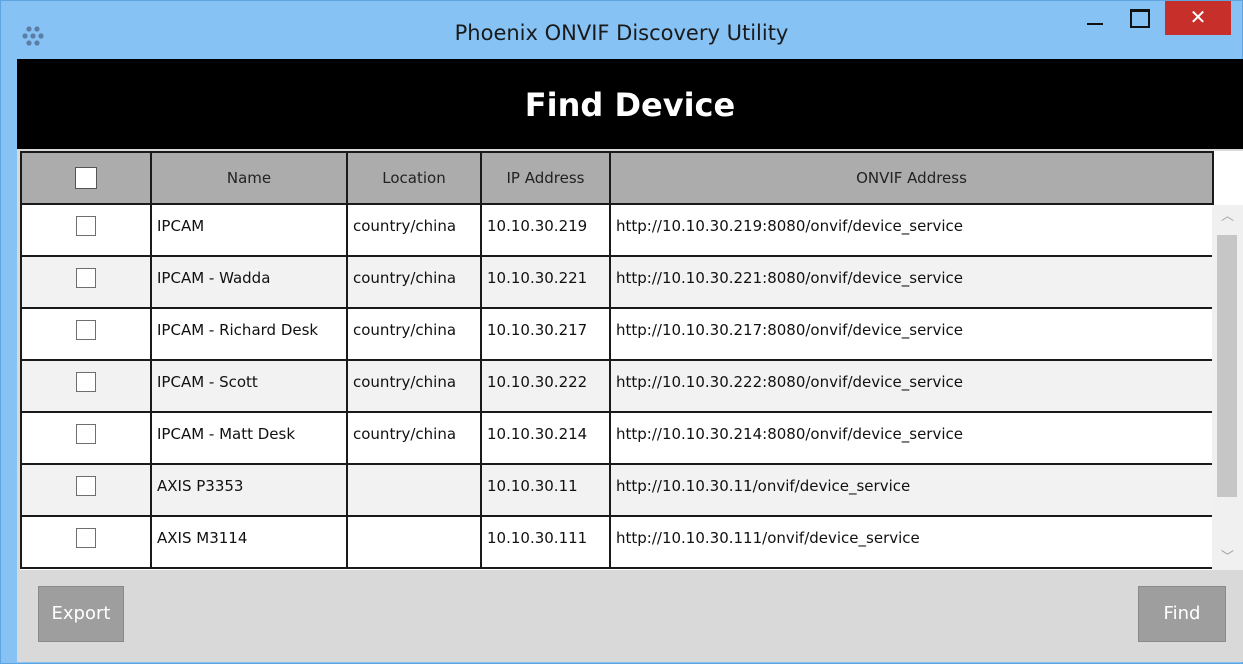  I want to click on find-button: Find, so click(1182, 614).